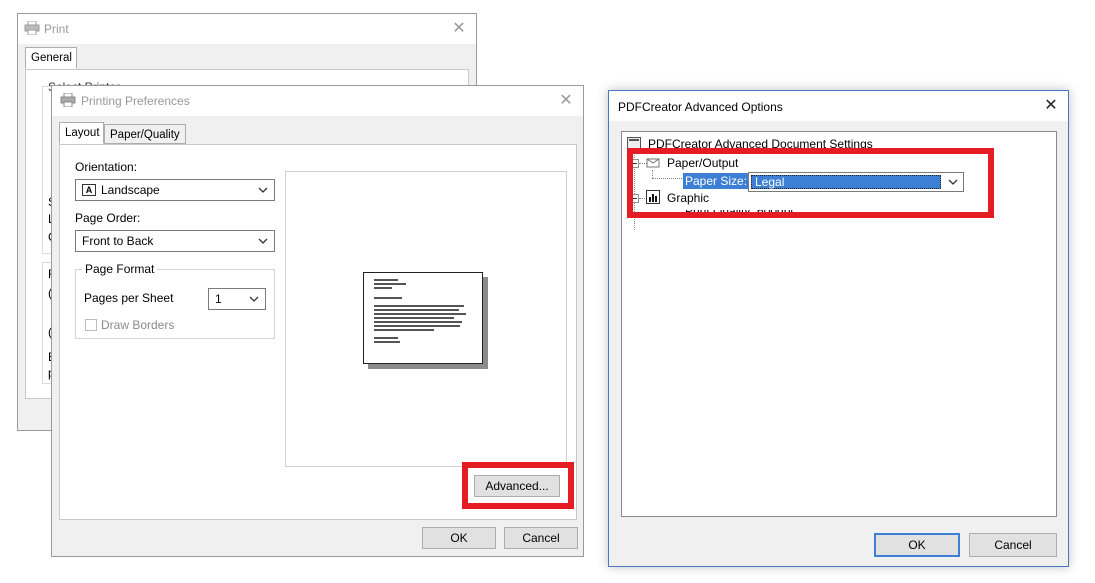  Describe the element at coordinates (106, 167) in the screenshot. I see `orientation-label: Orientation:` at that location.